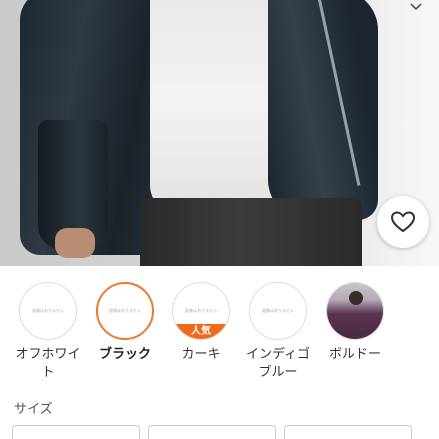  I want to click on color-thumbnail, so click(355, 311).